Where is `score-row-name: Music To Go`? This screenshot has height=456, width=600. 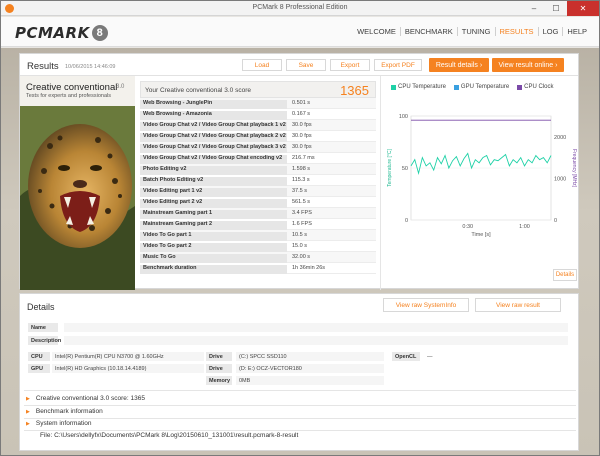
score-row-name: Music To Go is located at coordinates (213, 258).